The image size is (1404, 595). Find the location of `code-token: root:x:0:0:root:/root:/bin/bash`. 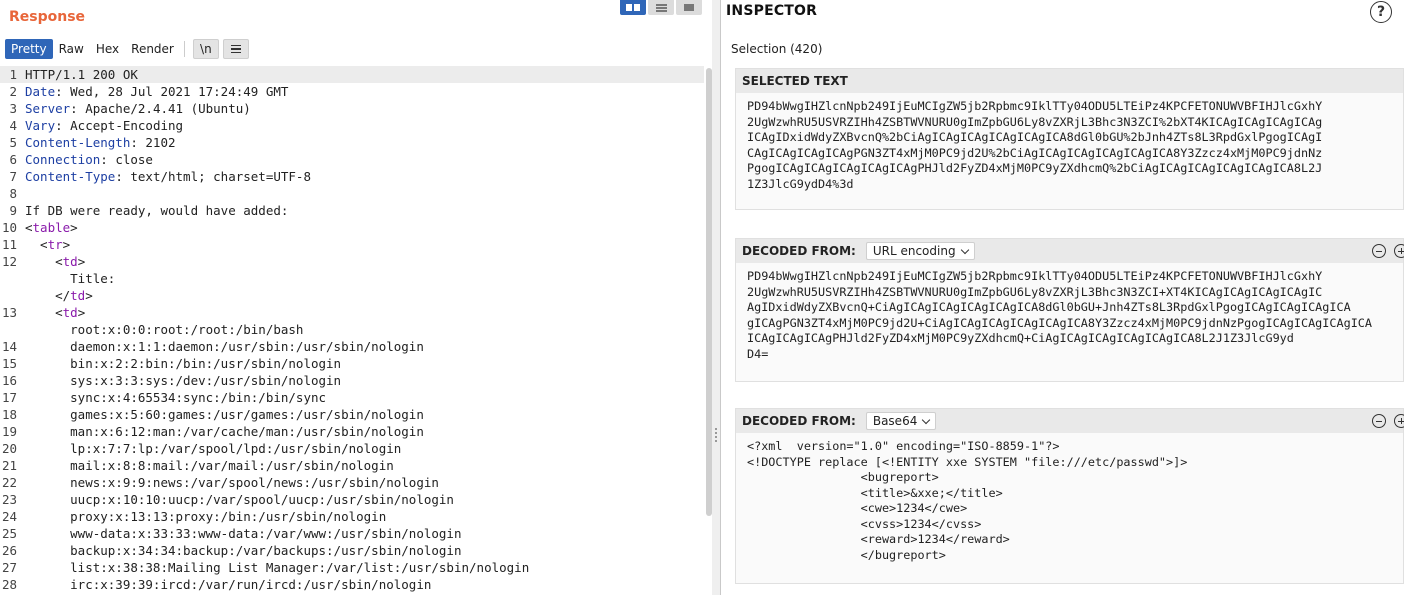

code-token: root:x:0:0:root:/root:/bin/bash is located at coordinates (164, 329).